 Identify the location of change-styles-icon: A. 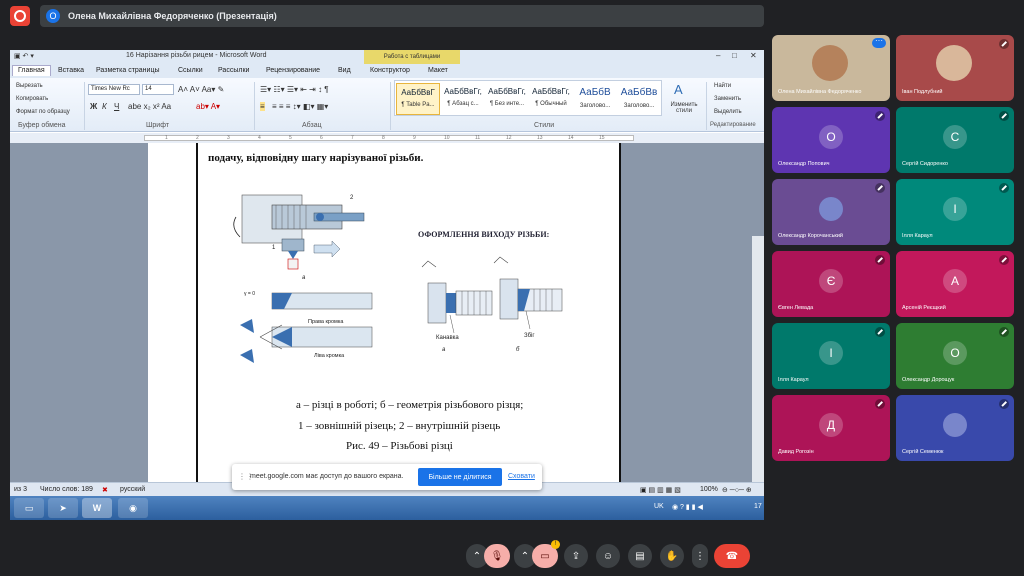
(678, 89).